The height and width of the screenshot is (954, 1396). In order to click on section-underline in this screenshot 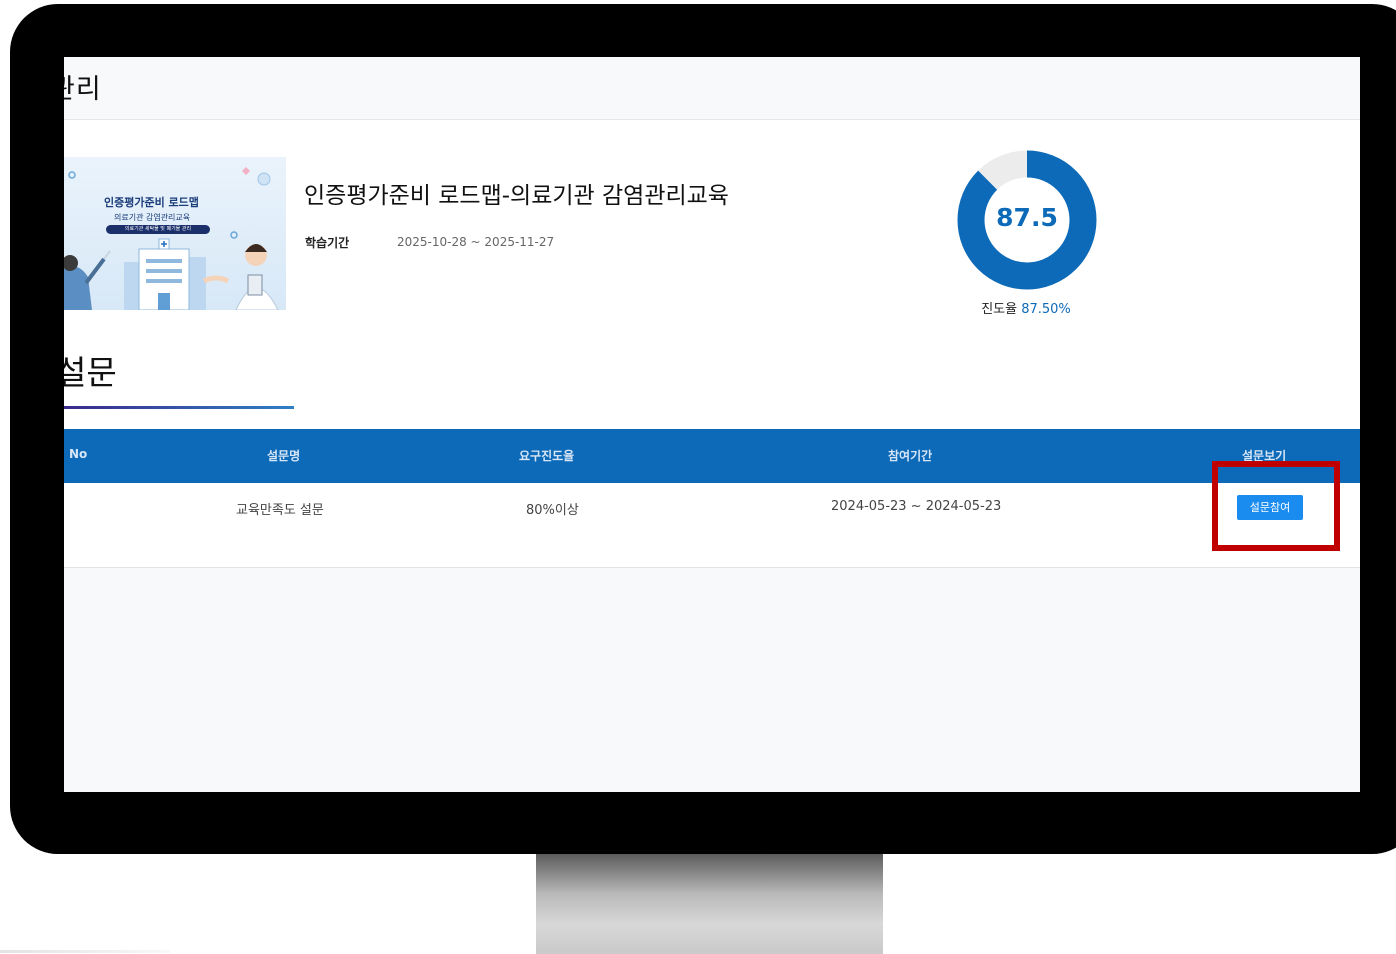, I will do `click(179, 407)`.